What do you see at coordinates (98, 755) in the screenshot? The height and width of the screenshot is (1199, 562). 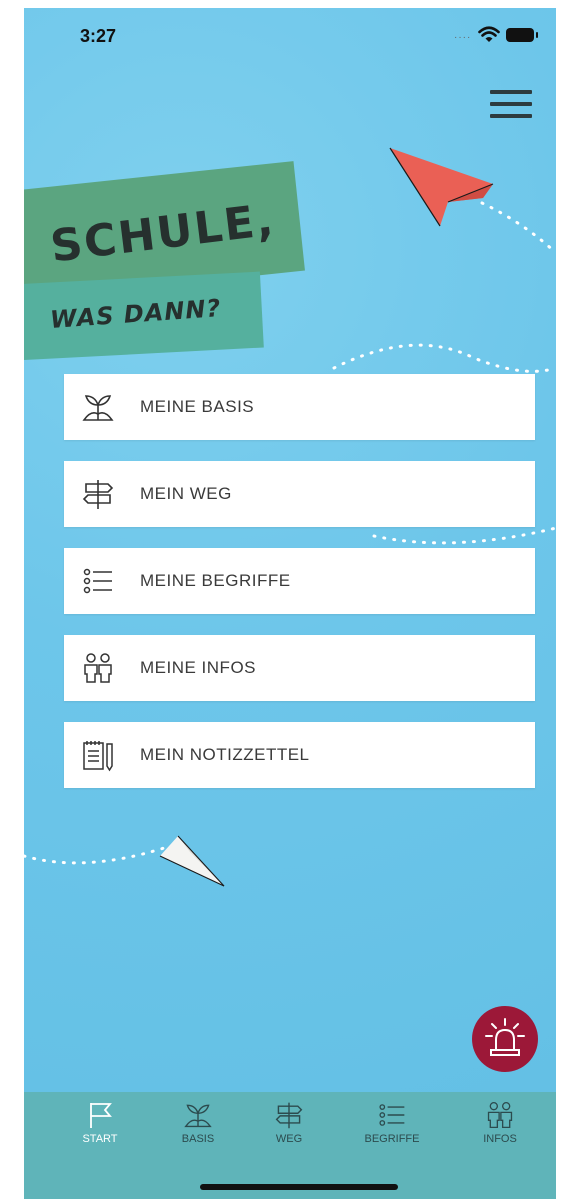 I see `notepad-pencil-icon` at bounding box center [98, 755].